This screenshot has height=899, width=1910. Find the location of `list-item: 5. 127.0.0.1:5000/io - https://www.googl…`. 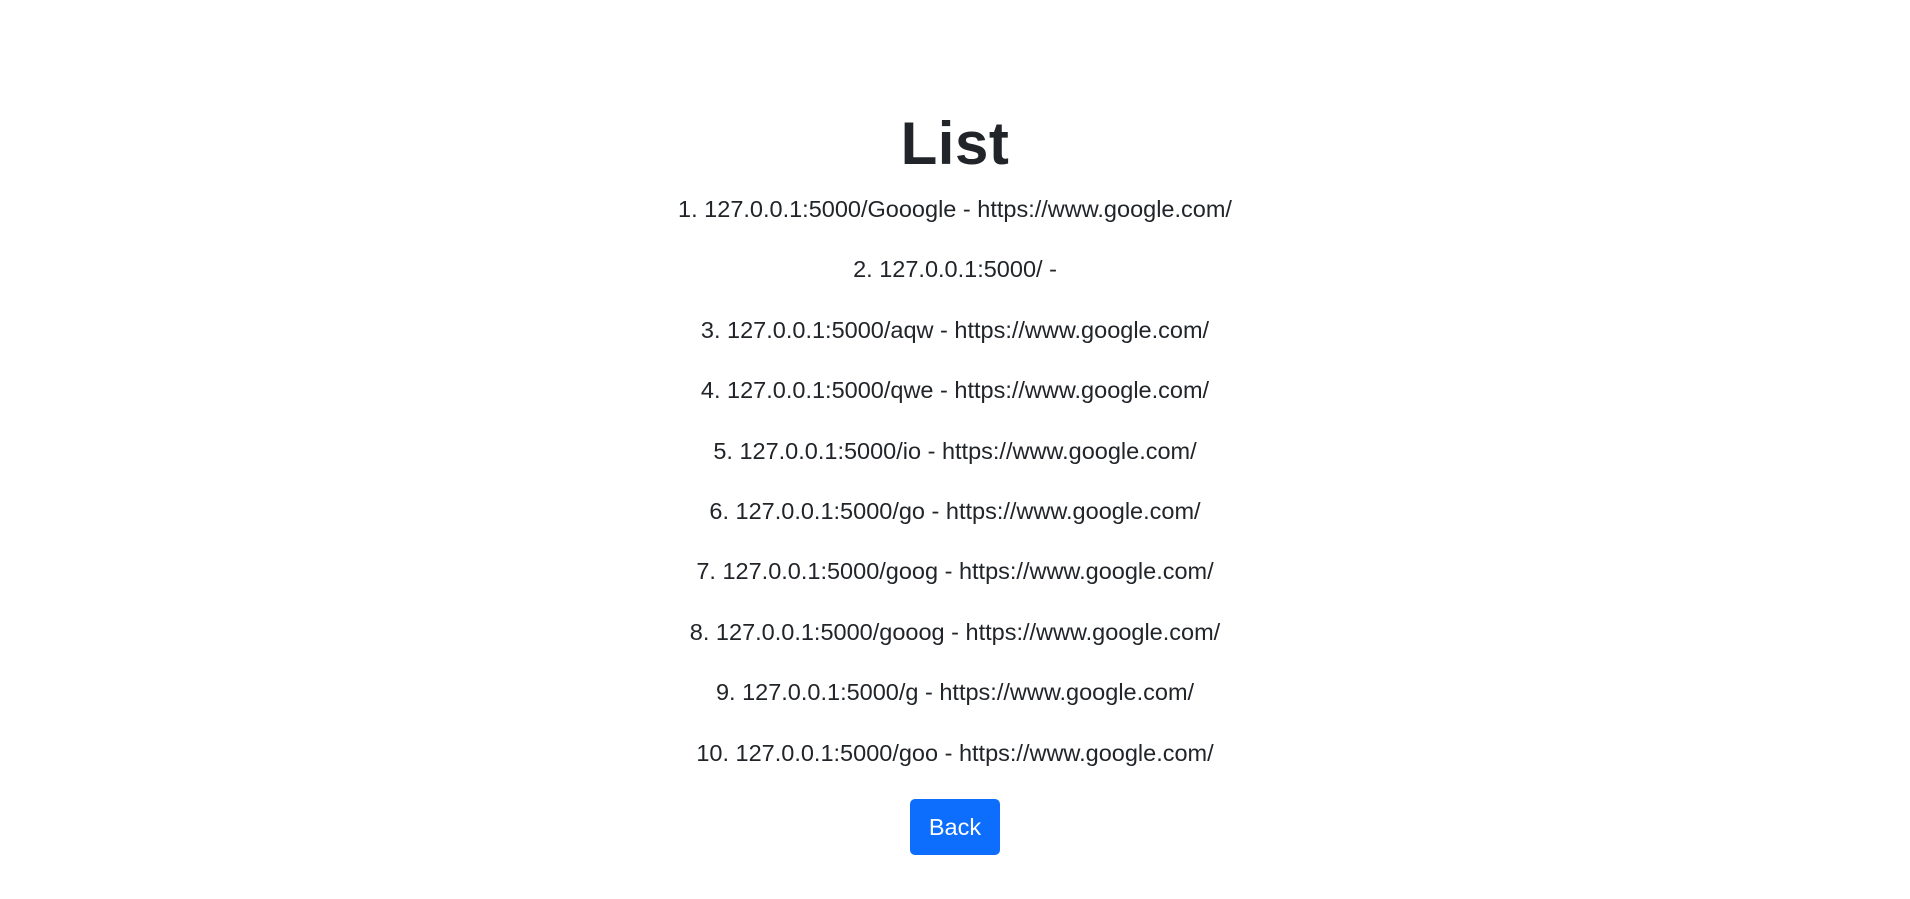

list-item: 5. 127.0.0.1:5000/io - https://www.googl… is located at coordinates (955, 450).